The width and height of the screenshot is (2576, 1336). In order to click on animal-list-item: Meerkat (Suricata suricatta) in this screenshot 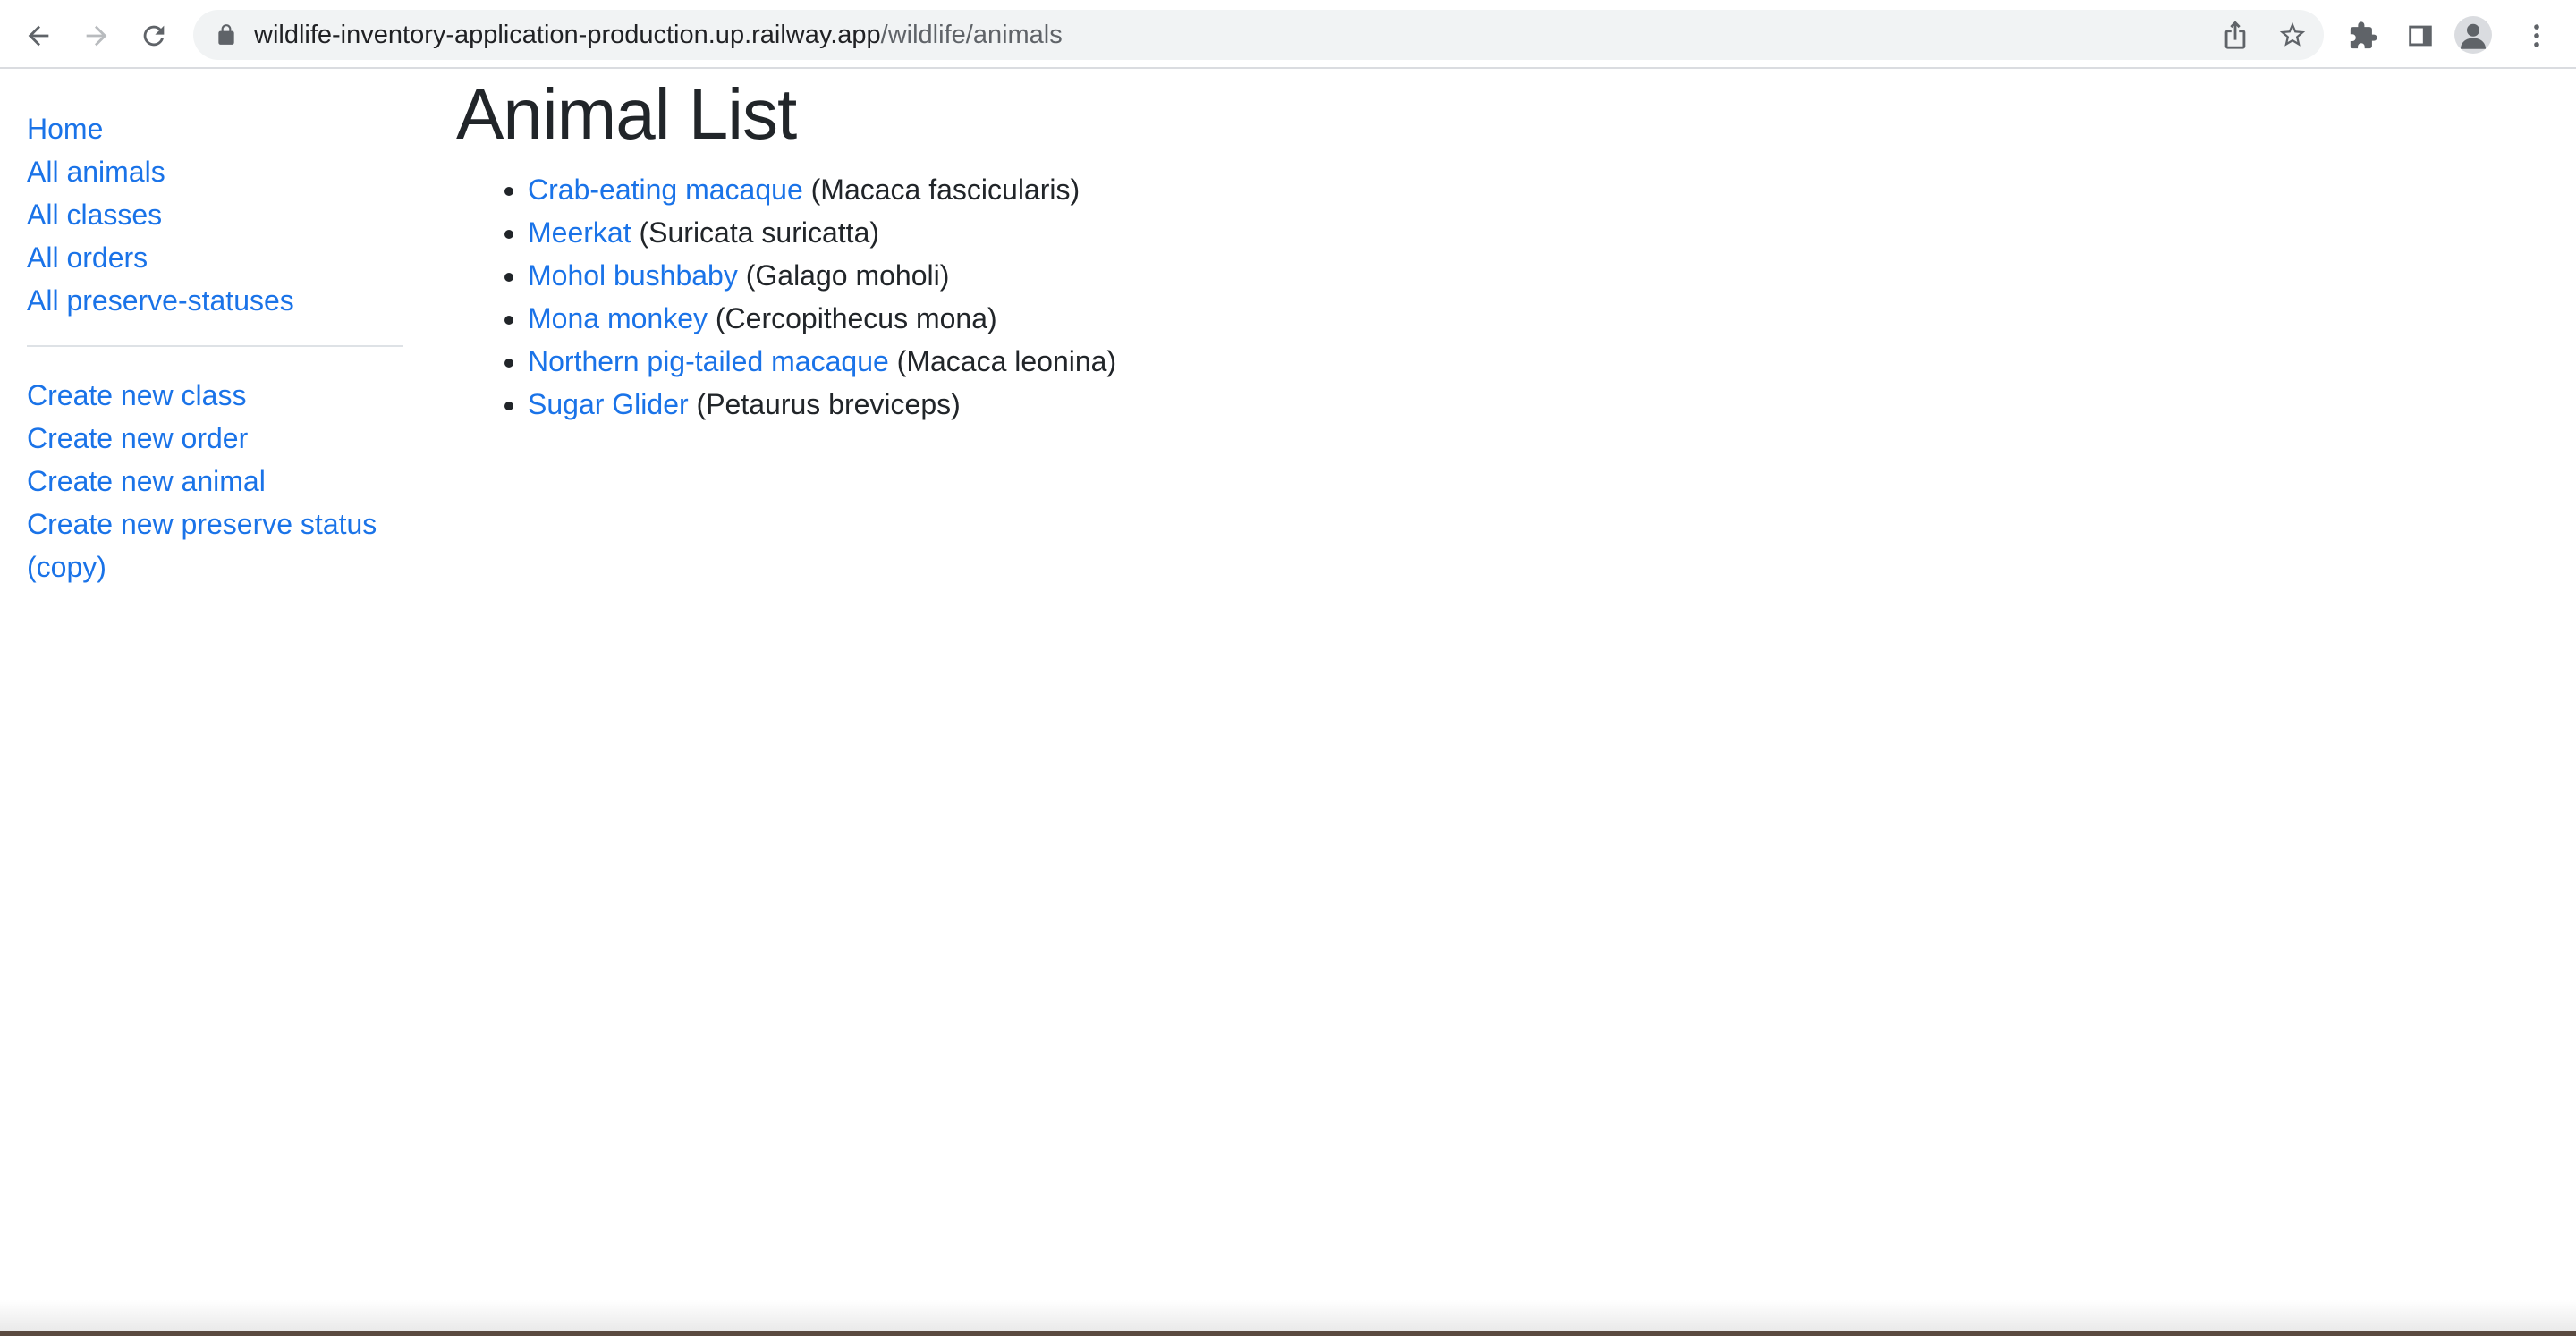, I will do `click(822, 233)`.